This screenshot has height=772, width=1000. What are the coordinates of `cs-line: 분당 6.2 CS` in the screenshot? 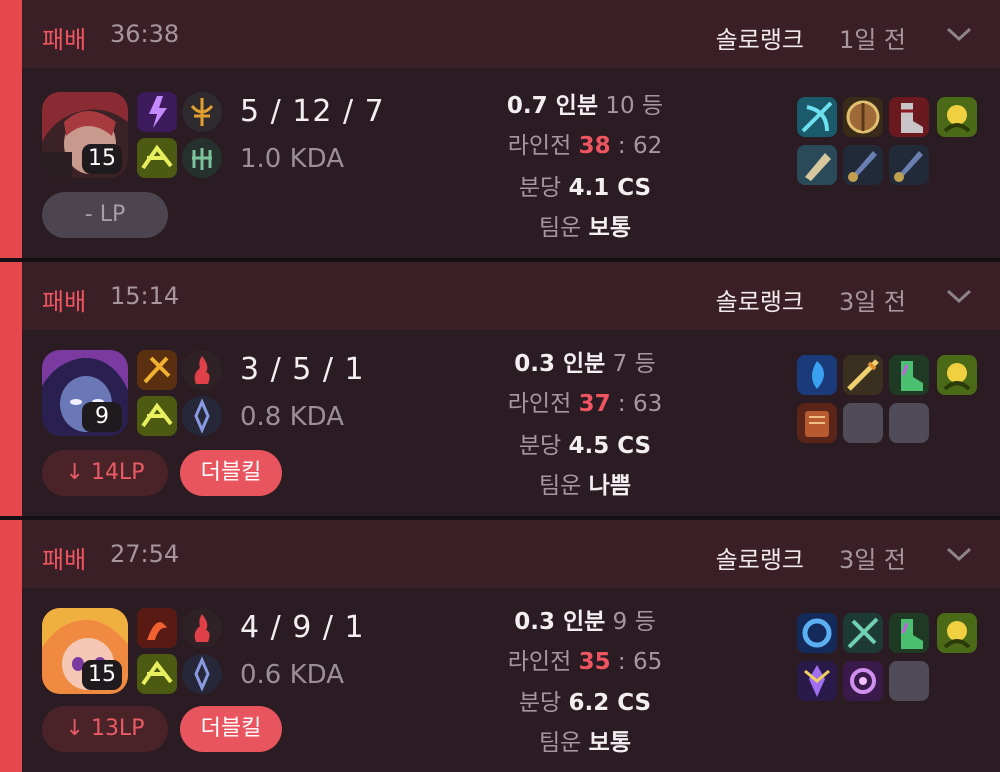 It's located at (585, 700).